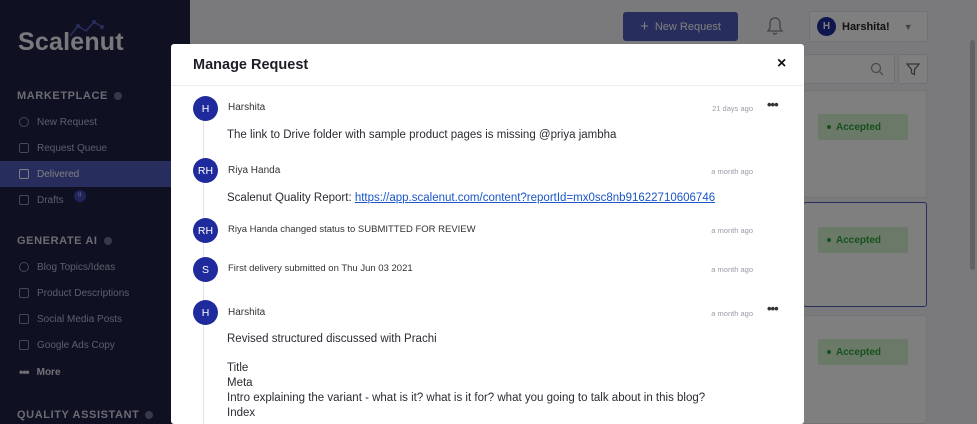 The width and height of the screenshot is (977, 424). What do you see at coordinates (241, 413) in the screenshot?
I see `comment-text: Index` at bounding box center [241, 413].